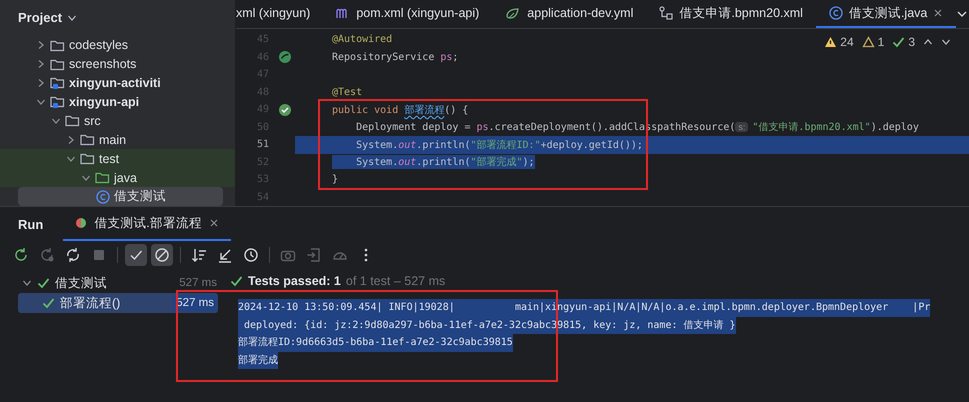 This screenshot has width=969, height=402. Describe the element at coordinates (335, 180) in the screenshot. I see `code-line: }` at that location.